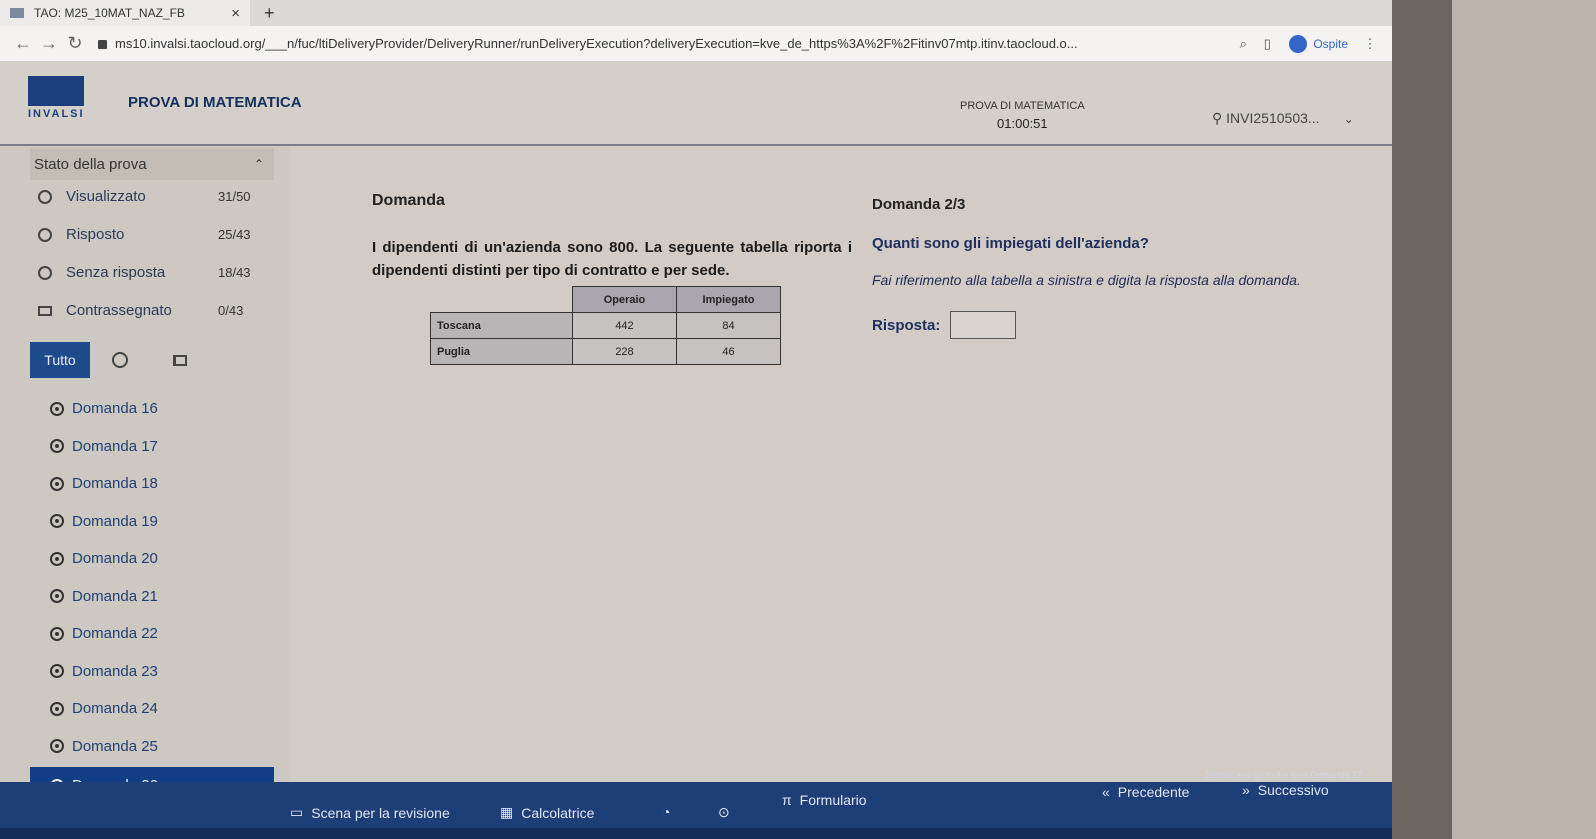 The width and height of the screenshot is (1596, 839). What do you see at coordinates (1219, 118) in the screenshot?
I see `user-icon: ⚲` at bounding box center [1219, 118].